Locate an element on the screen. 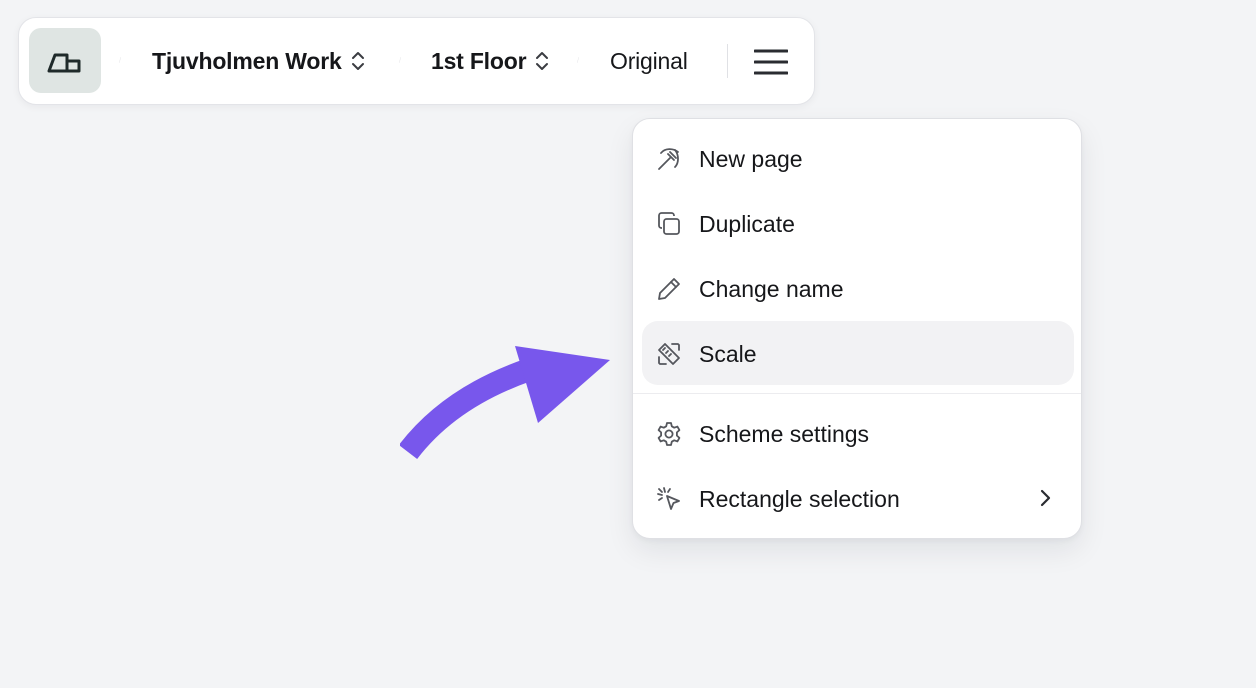 This screenshot has height=688, width=1256. breadcrumb-project: Tjuvholmen Work is located at coordinates (259, 61).